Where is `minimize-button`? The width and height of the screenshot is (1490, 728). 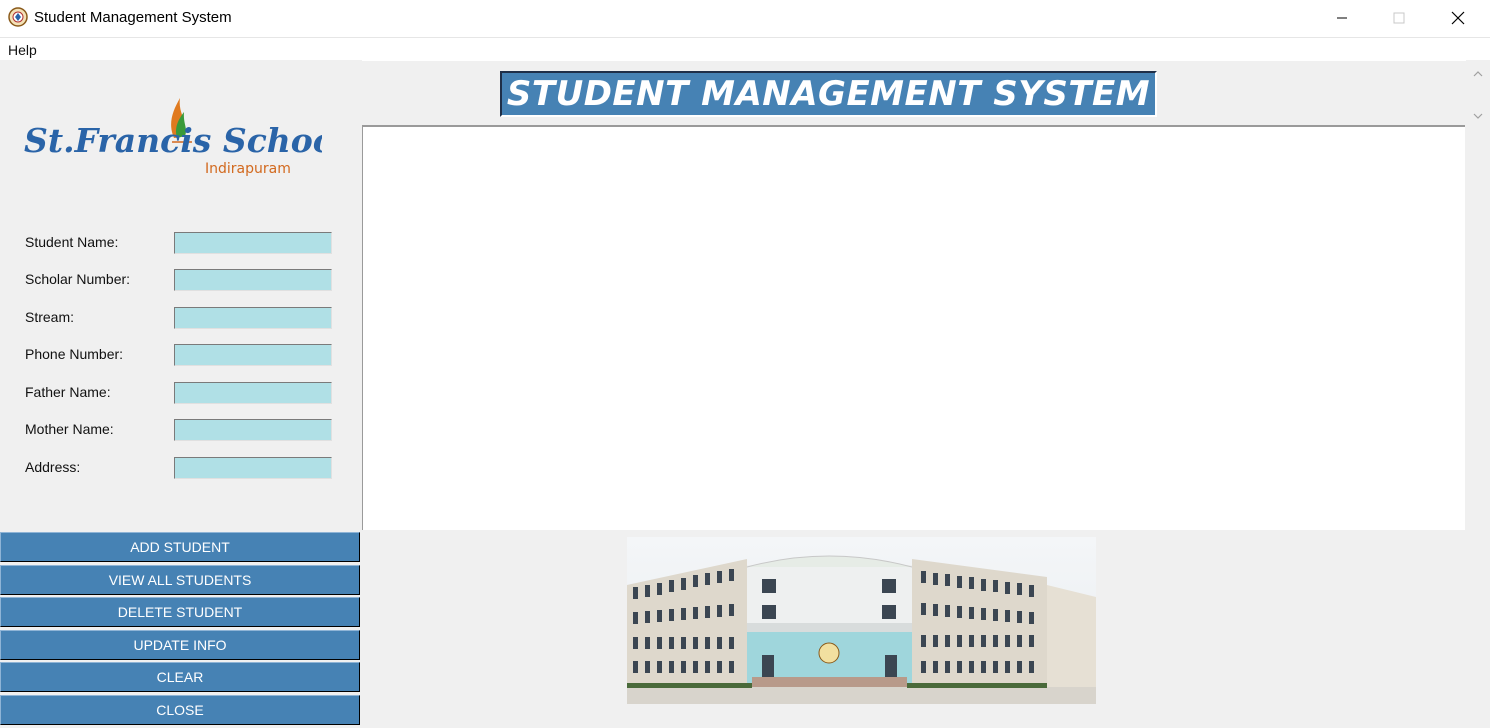
minimize-button is located at coordinates (1342, 18).